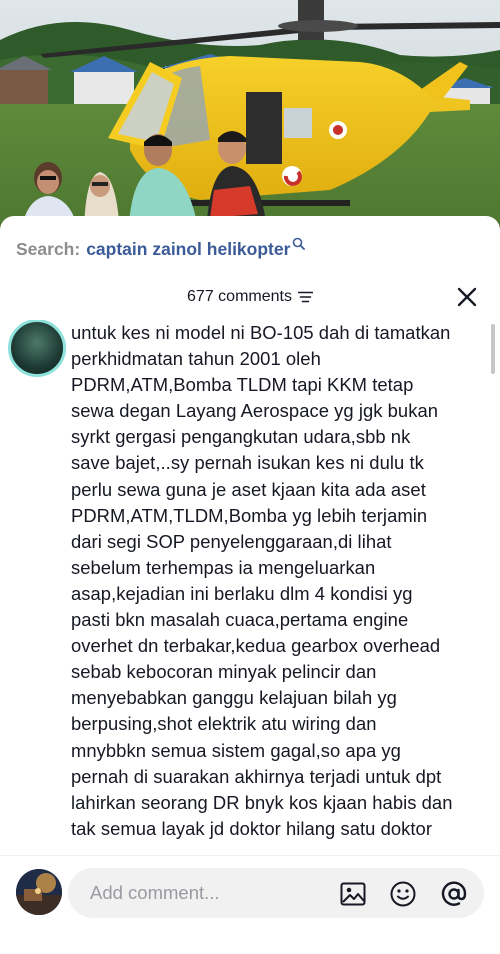 The width and height of the screenshot is (500, 954). What do you see at coordinates (224, 672) in the screenshot?
I see `comment-line: sebab kebocoran minyak pelincir dan` at bounding box center [224, 672].